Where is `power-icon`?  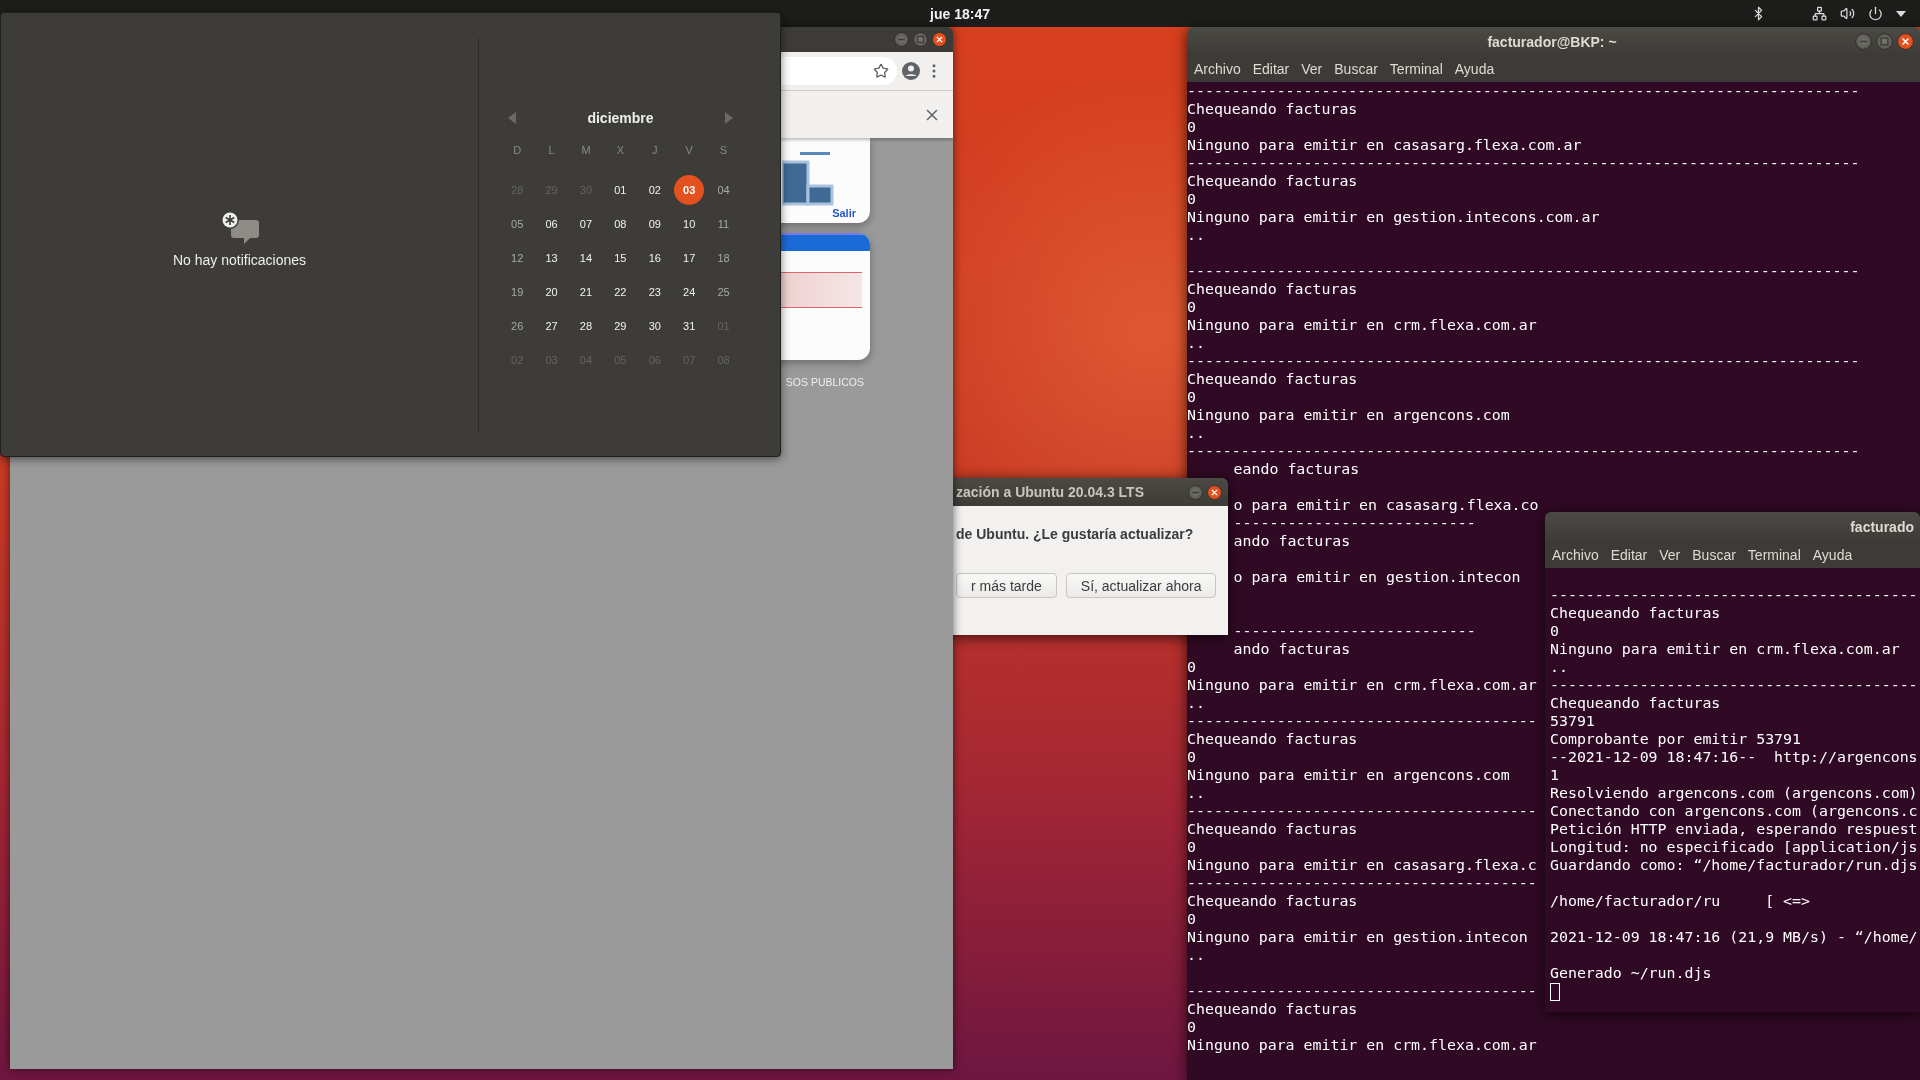 power-icon is located at coordinates (1875, 13).